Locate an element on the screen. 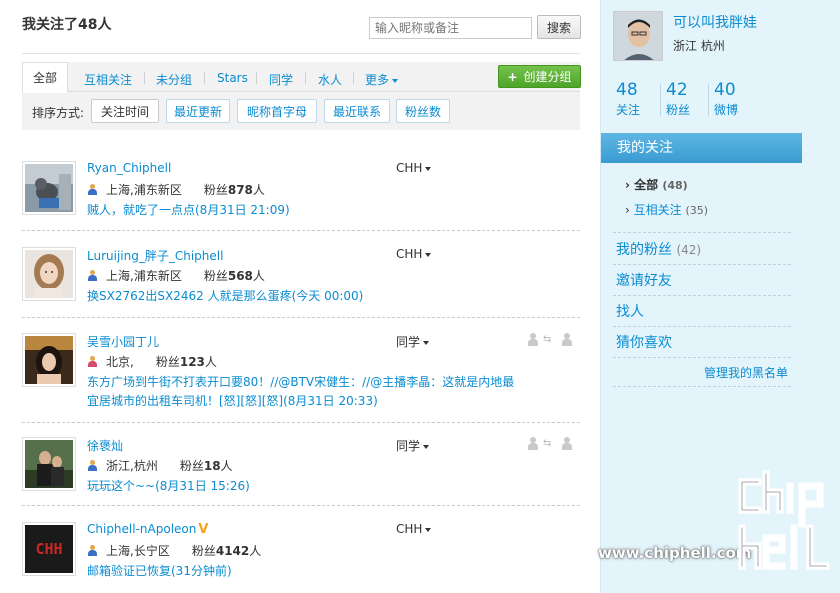  location-row: 上海,浦东新区 粉丝568人 is located at coordinates (176, 275).